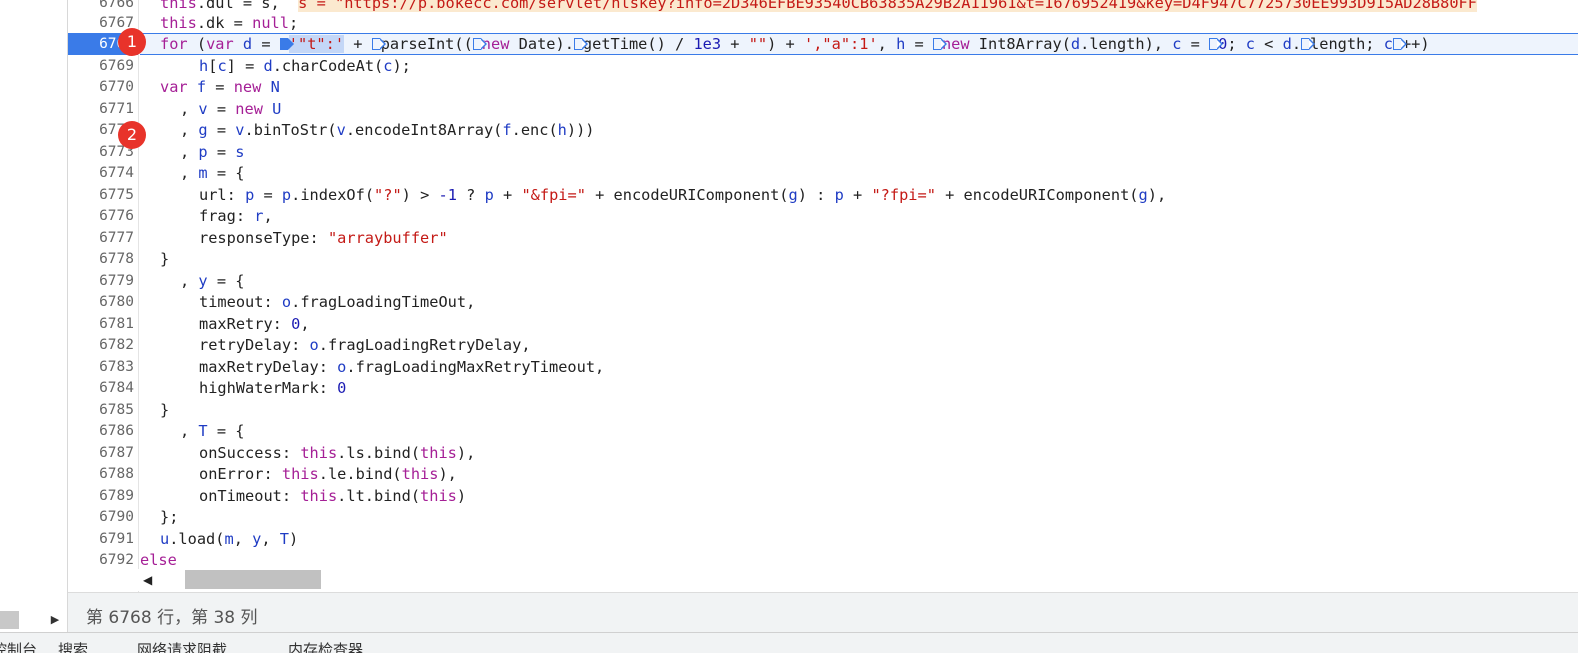 This screenshot has height=653, width=1578. What do you see at coordinates (859, 560) in the screenshot?
I see `code-line-6792: else` at bounding box center [859, 560].